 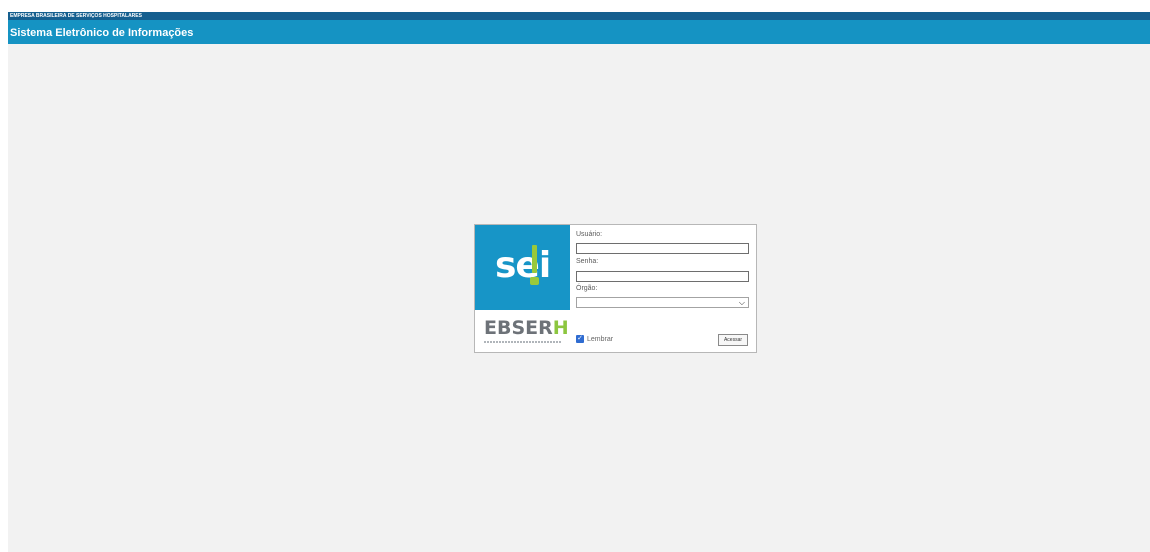 I want to click on sei-logo-exclamation-dot, so click(x=534, y=281).